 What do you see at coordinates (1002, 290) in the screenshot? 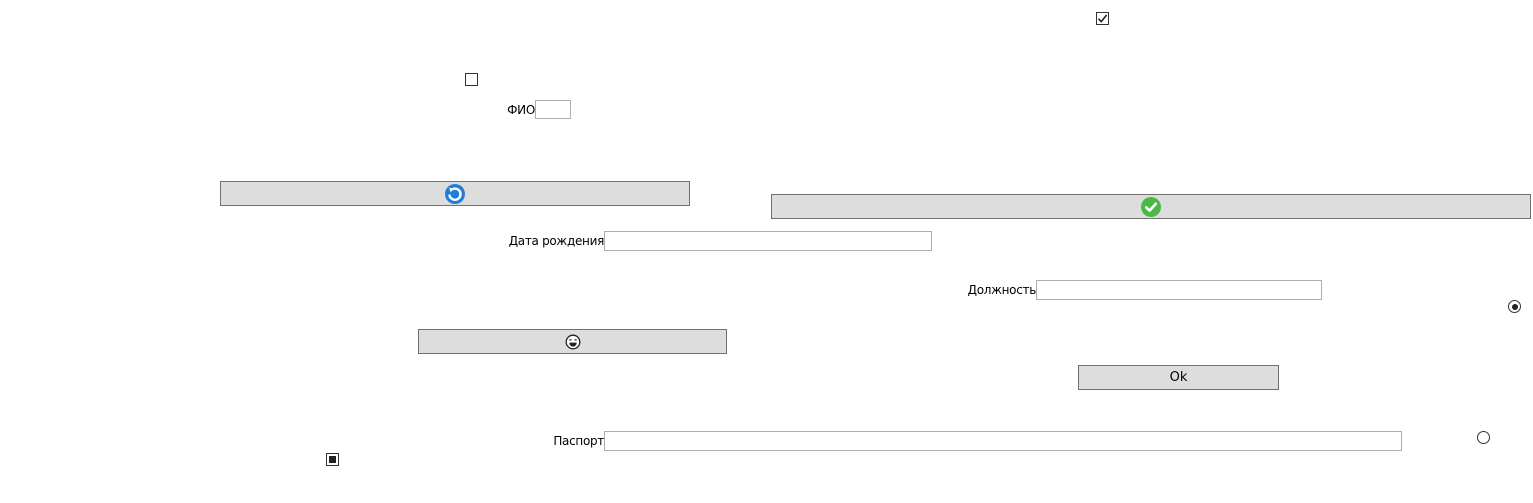
I see `position-label: Должность` at bounding box center [1002, 290].